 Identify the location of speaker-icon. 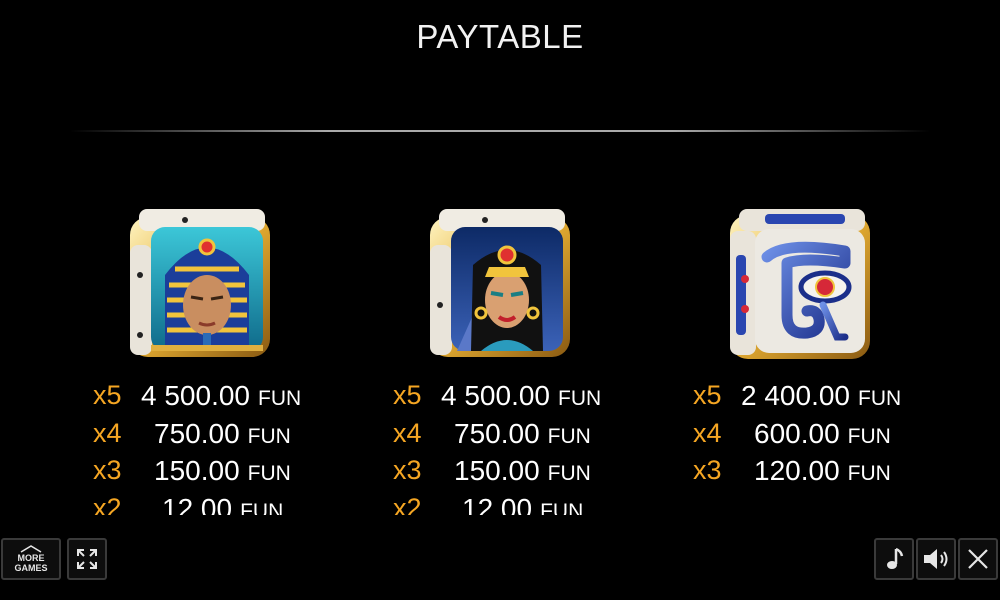
(936, 559).